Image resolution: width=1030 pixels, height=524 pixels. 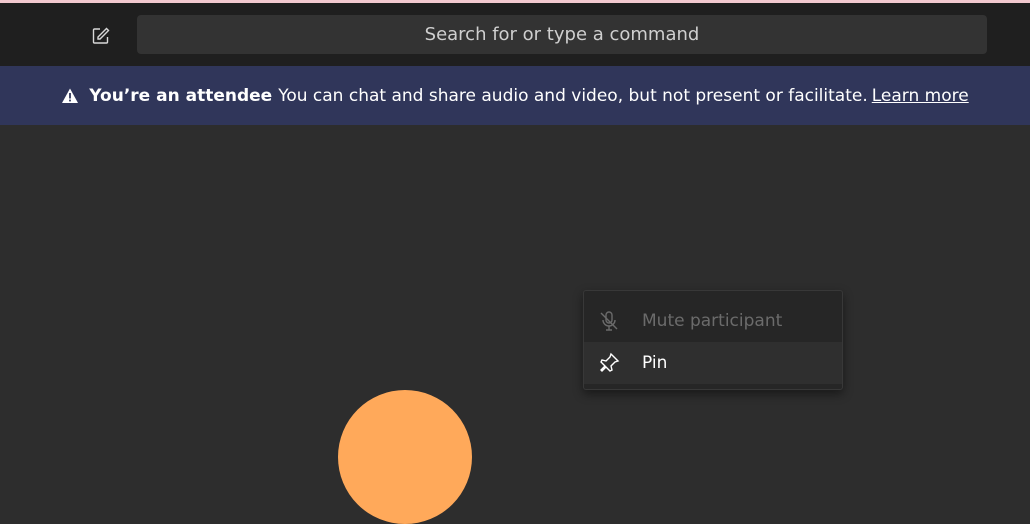 I want to click on participant-avatar, so click(x=405, y=457).